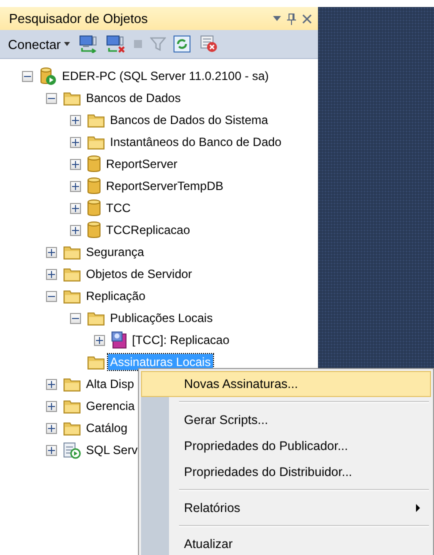  What do you see at coordinates (110, 406) in the screenshot?
I see `tree-item: Gerencia` at bounding box center [110, 406].